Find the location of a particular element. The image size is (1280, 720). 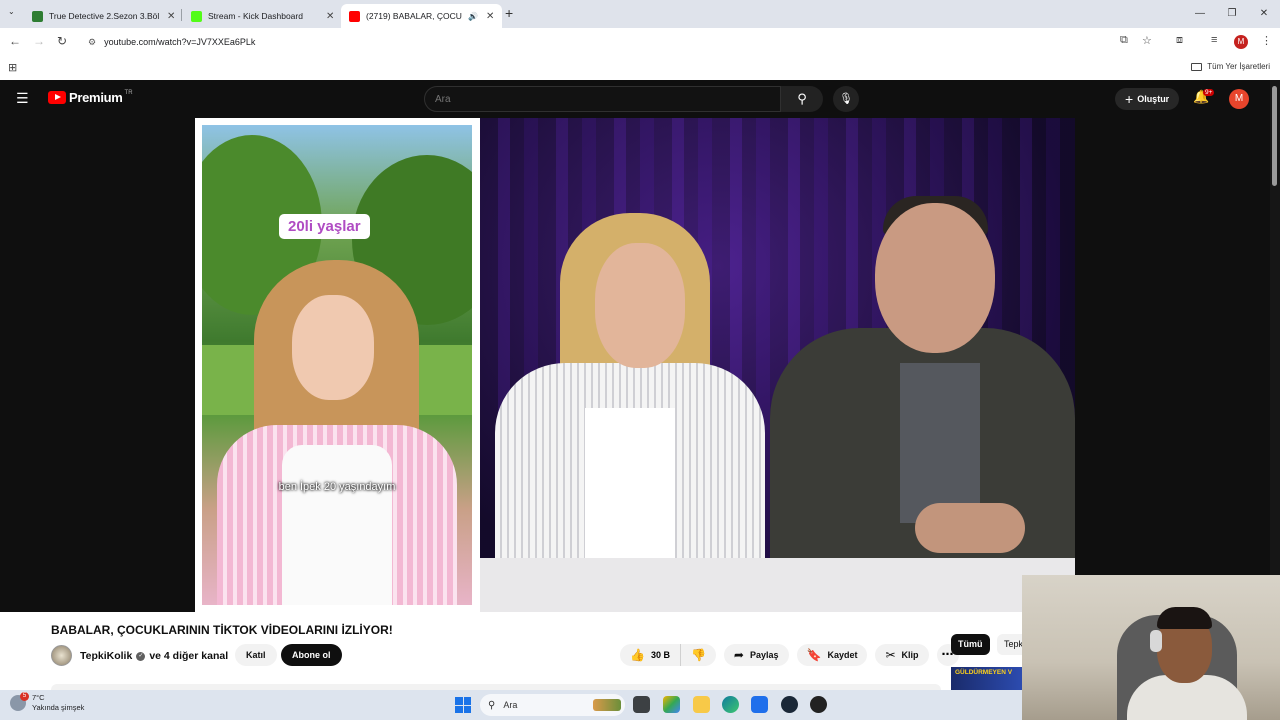

all-bookmarks-button: Tüm Yer İşaretleri is located at coordinates (1230, 66).